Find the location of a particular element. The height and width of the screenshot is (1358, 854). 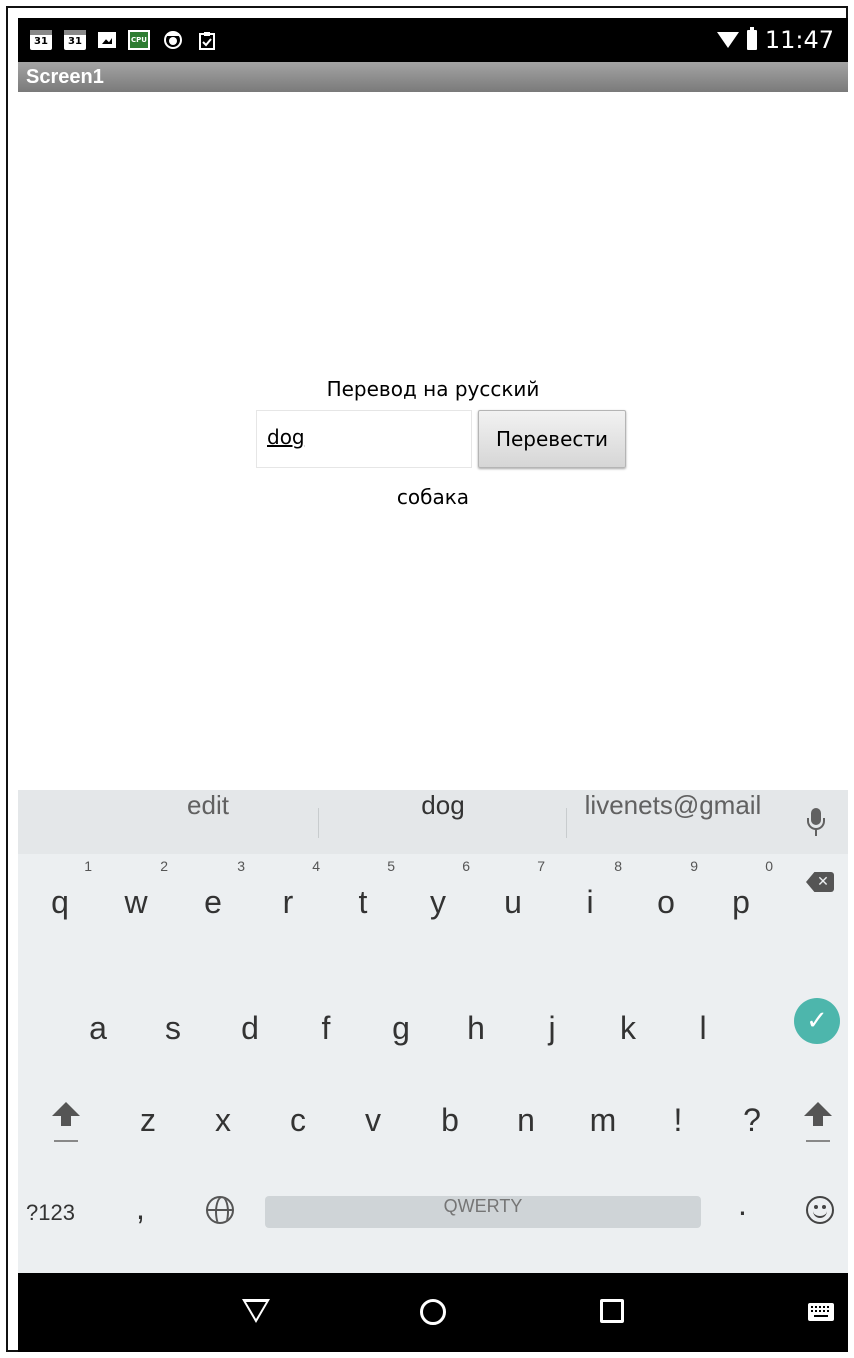

symbols-key: ?123 is located at coordinates (50, 1213).